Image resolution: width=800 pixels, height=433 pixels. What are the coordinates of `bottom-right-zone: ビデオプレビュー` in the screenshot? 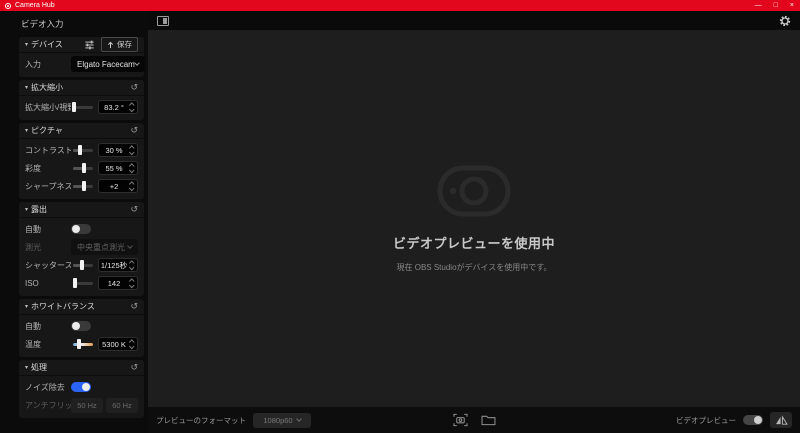 It's located at (644, 420).